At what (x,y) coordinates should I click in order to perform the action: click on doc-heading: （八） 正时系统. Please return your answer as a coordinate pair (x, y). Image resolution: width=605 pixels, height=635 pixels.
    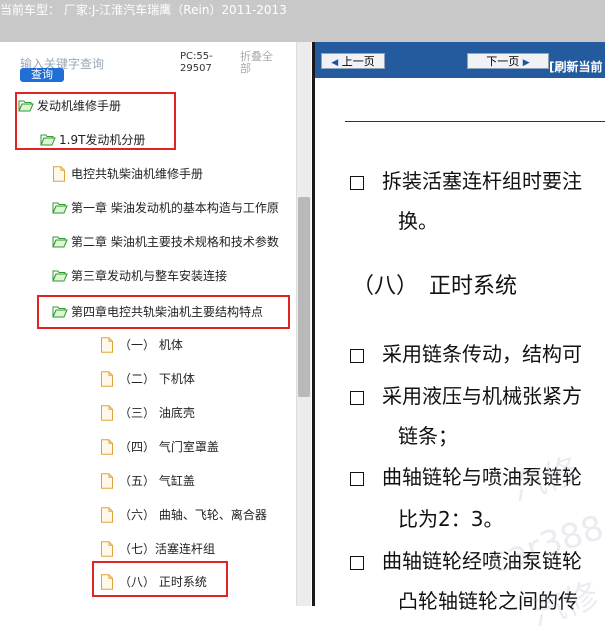
    Looking at the image, I should click on (435, 286).